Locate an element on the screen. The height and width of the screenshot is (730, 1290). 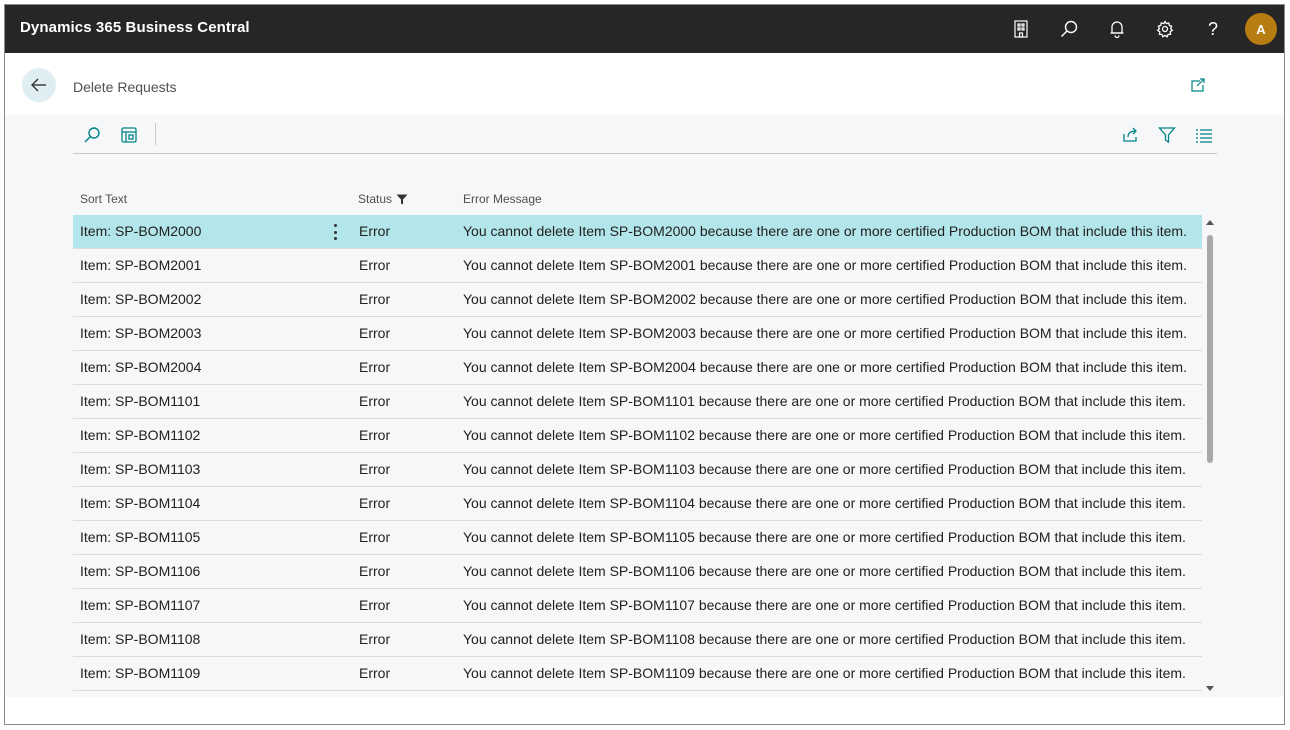
scrollbar-thumb is located at coordinates (1210, 349).